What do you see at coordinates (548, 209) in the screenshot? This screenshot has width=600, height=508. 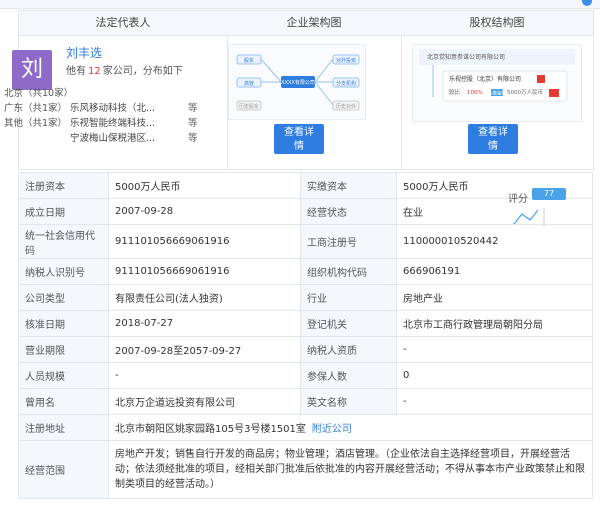 I see `score-widget: 评分 77` at bounding box center [548, 209].